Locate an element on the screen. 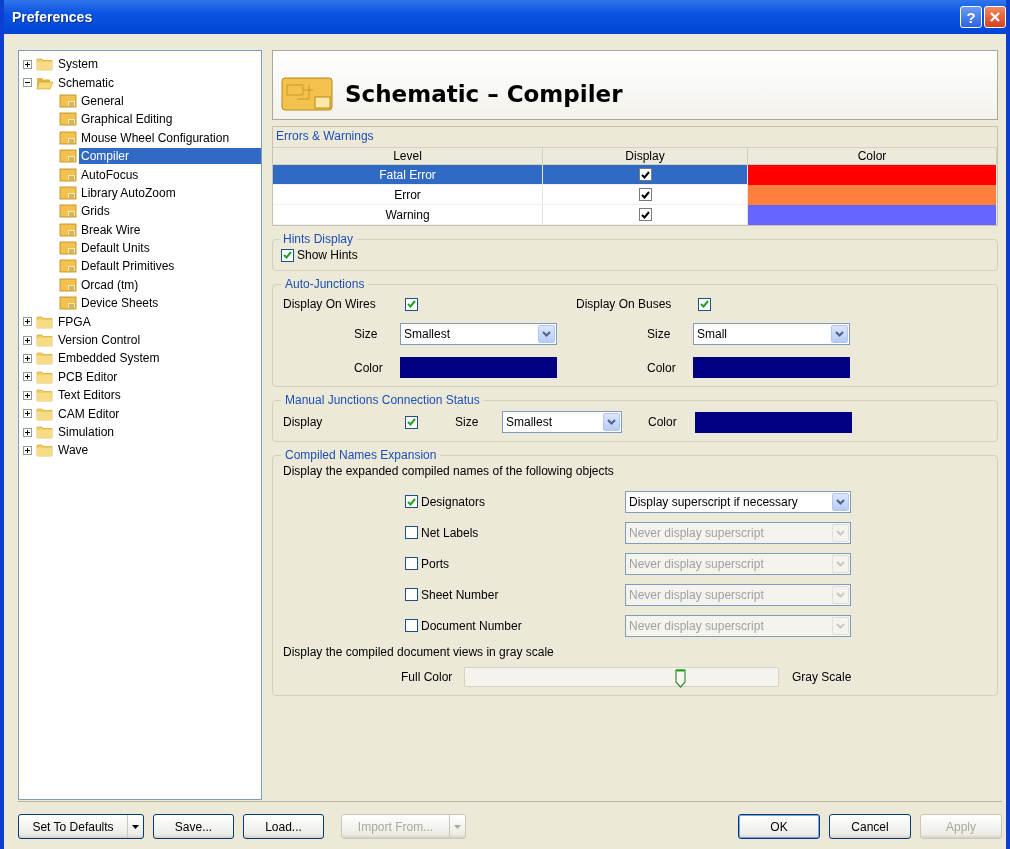 This screenshot has width=1010, height=849. slider-track is located at coordinates (621, 677).